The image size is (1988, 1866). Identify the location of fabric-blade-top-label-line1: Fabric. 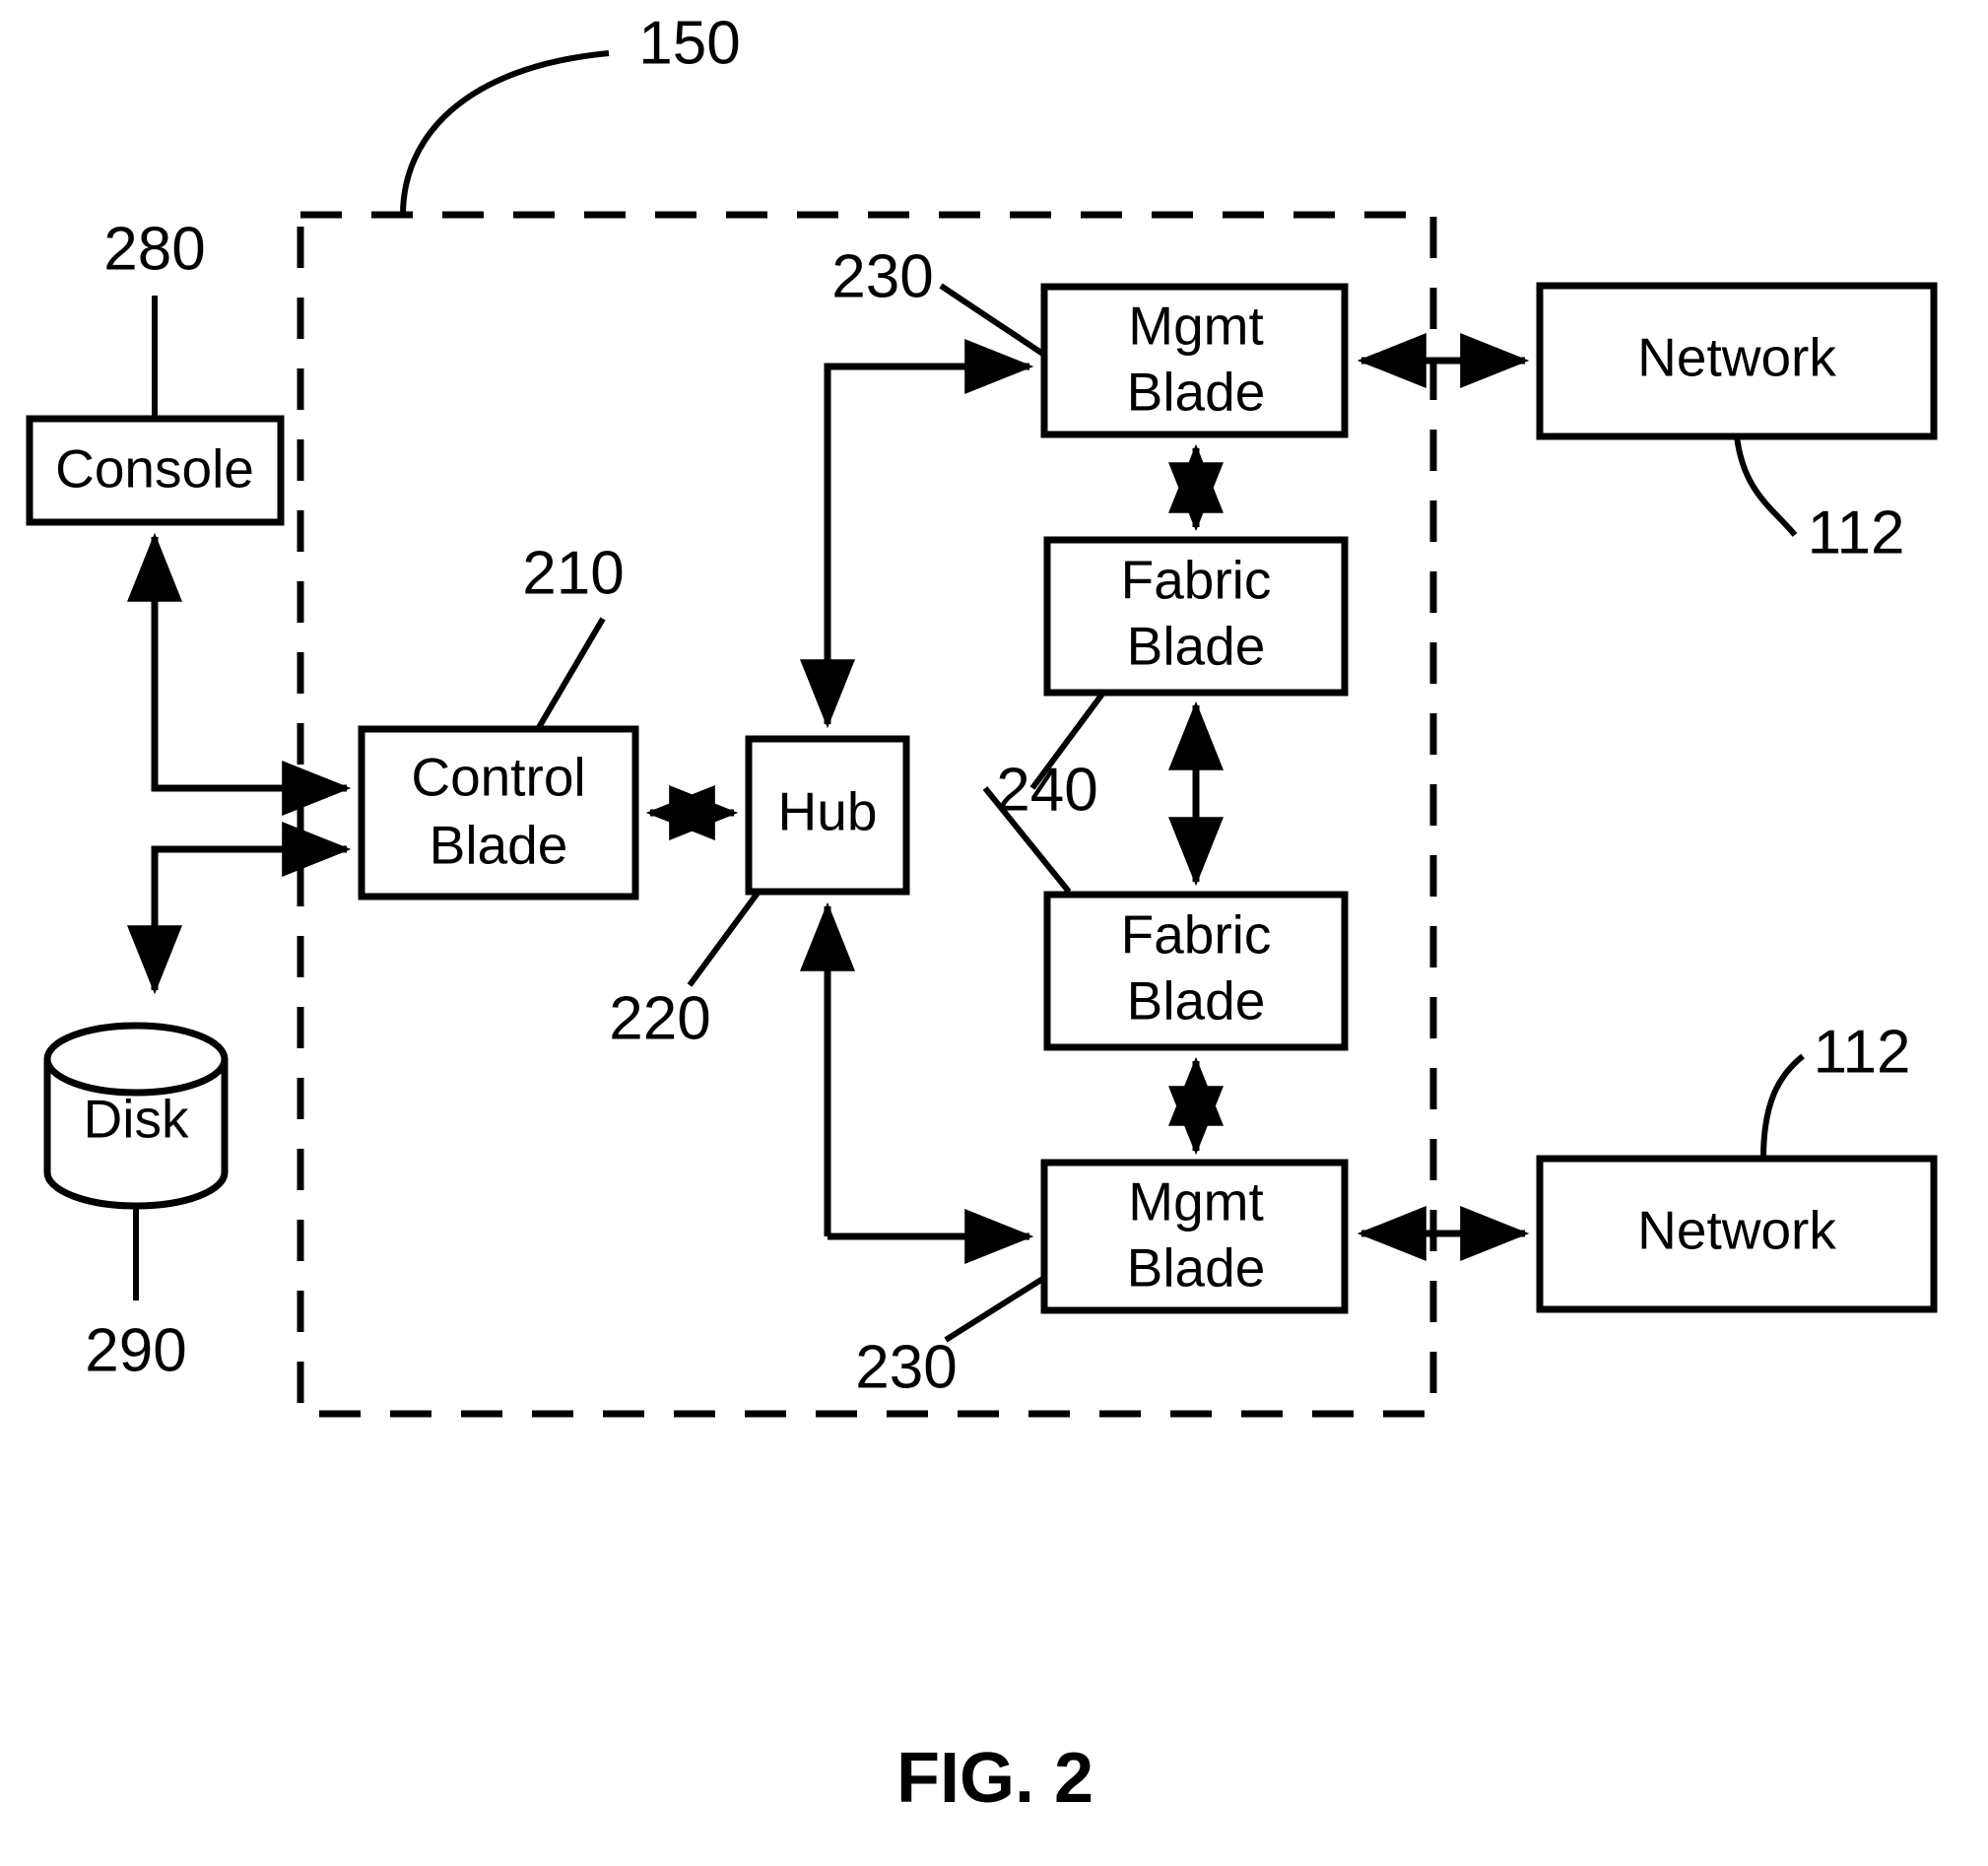
(1197, 580).